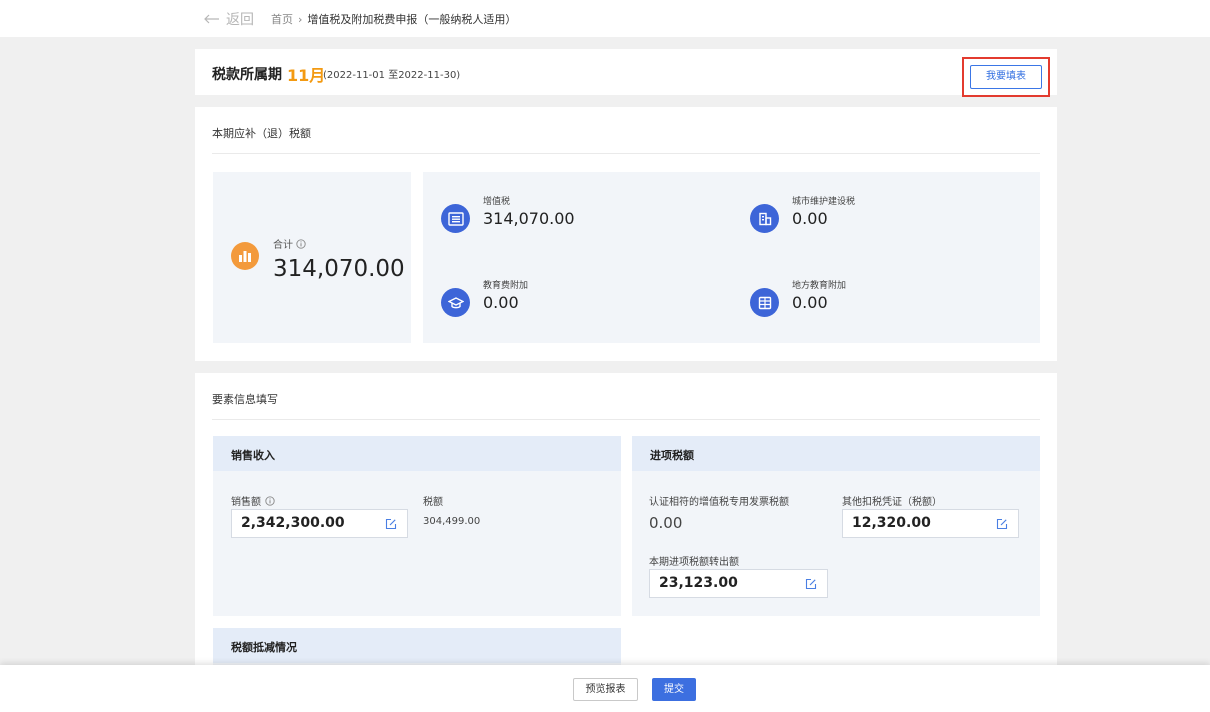 The height and width of the screenshot is (712, 1210). I want to click on input-tax-transfer-value: 23,123.00, so click(698, 583).